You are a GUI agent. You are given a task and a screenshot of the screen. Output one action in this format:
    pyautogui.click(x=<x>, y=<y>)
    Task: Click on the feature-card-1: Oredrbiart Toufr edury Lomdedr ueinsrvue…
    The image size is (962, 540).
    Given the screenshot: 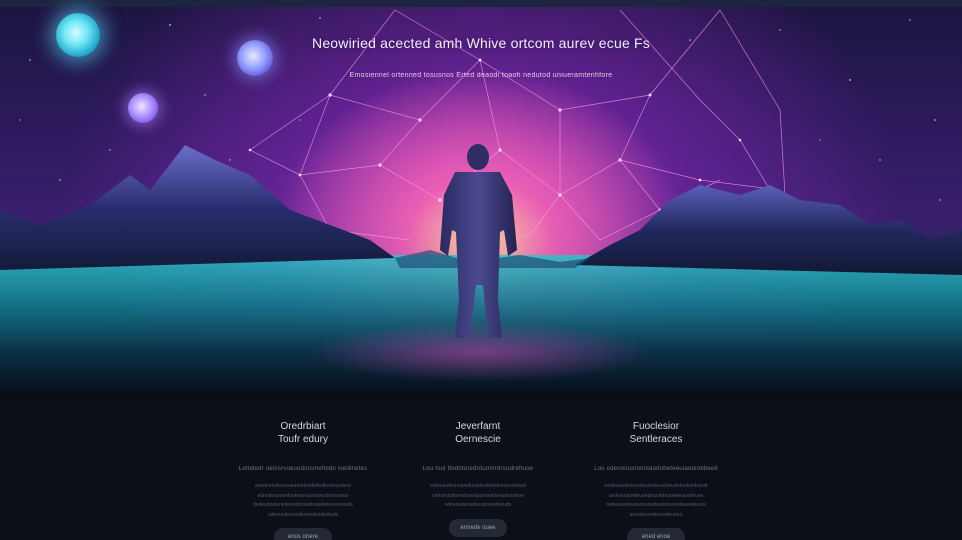 What is the action you would take?
    pyautogui.click(x=303, y=467)
    